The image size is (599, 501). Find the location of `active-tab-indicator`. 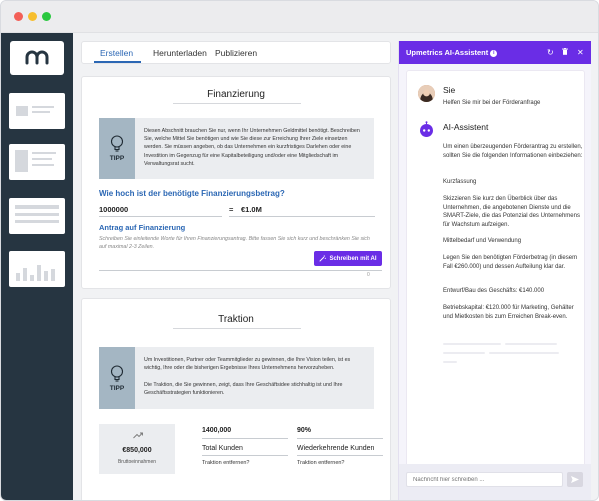

active-tab-indicator is located at coordinates (117, 62).